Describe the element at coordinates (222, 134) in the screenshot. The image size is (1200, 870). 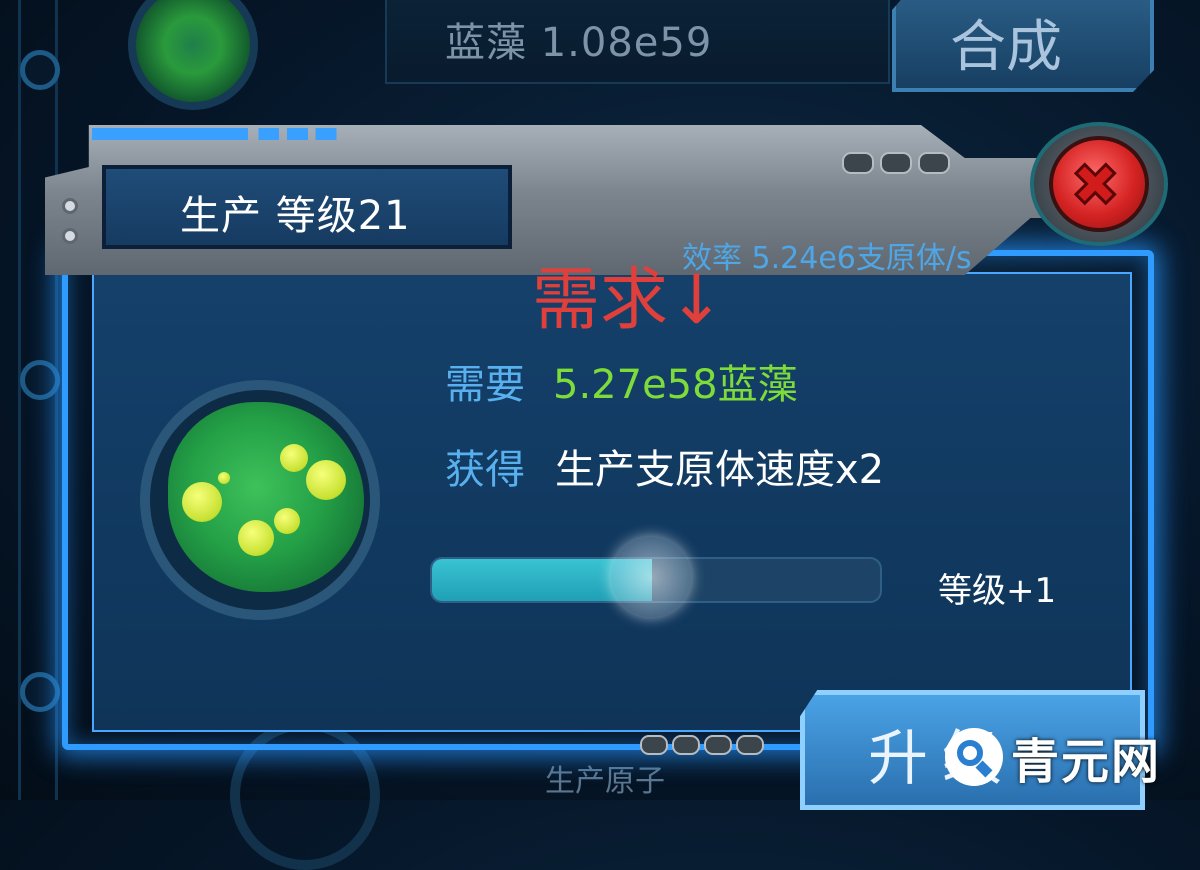
I see `header-stripe` at that location.